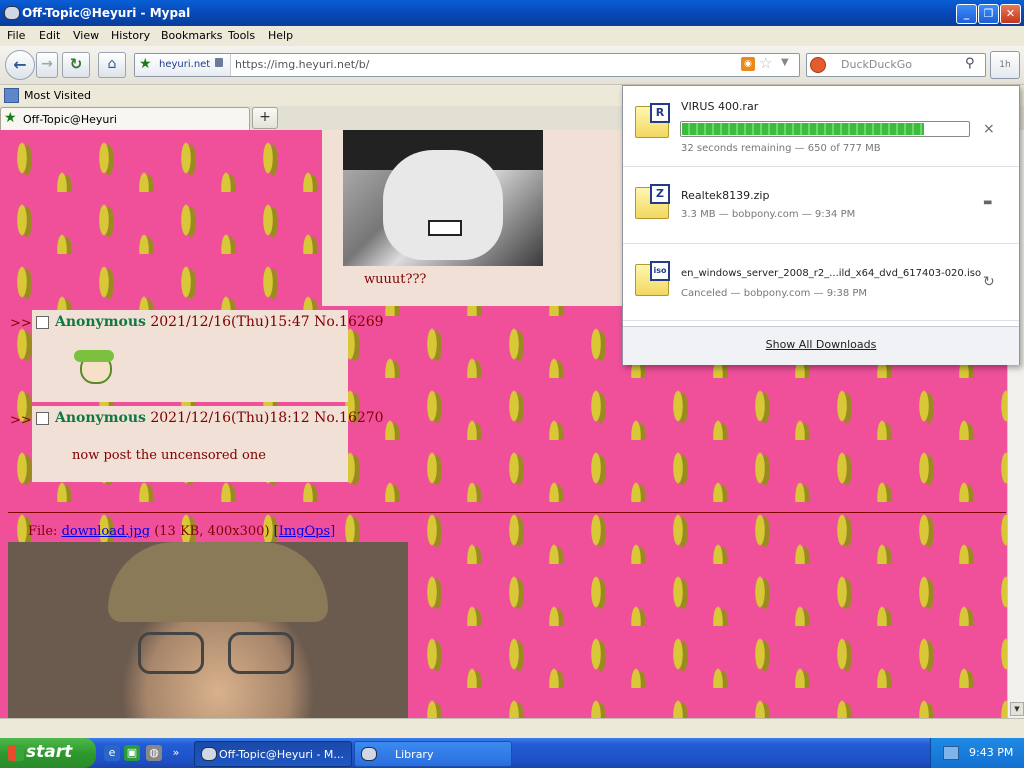  Describe the element at coordinates (16, 753) in the screenshot. I see `windows-logo-icon` at that location.